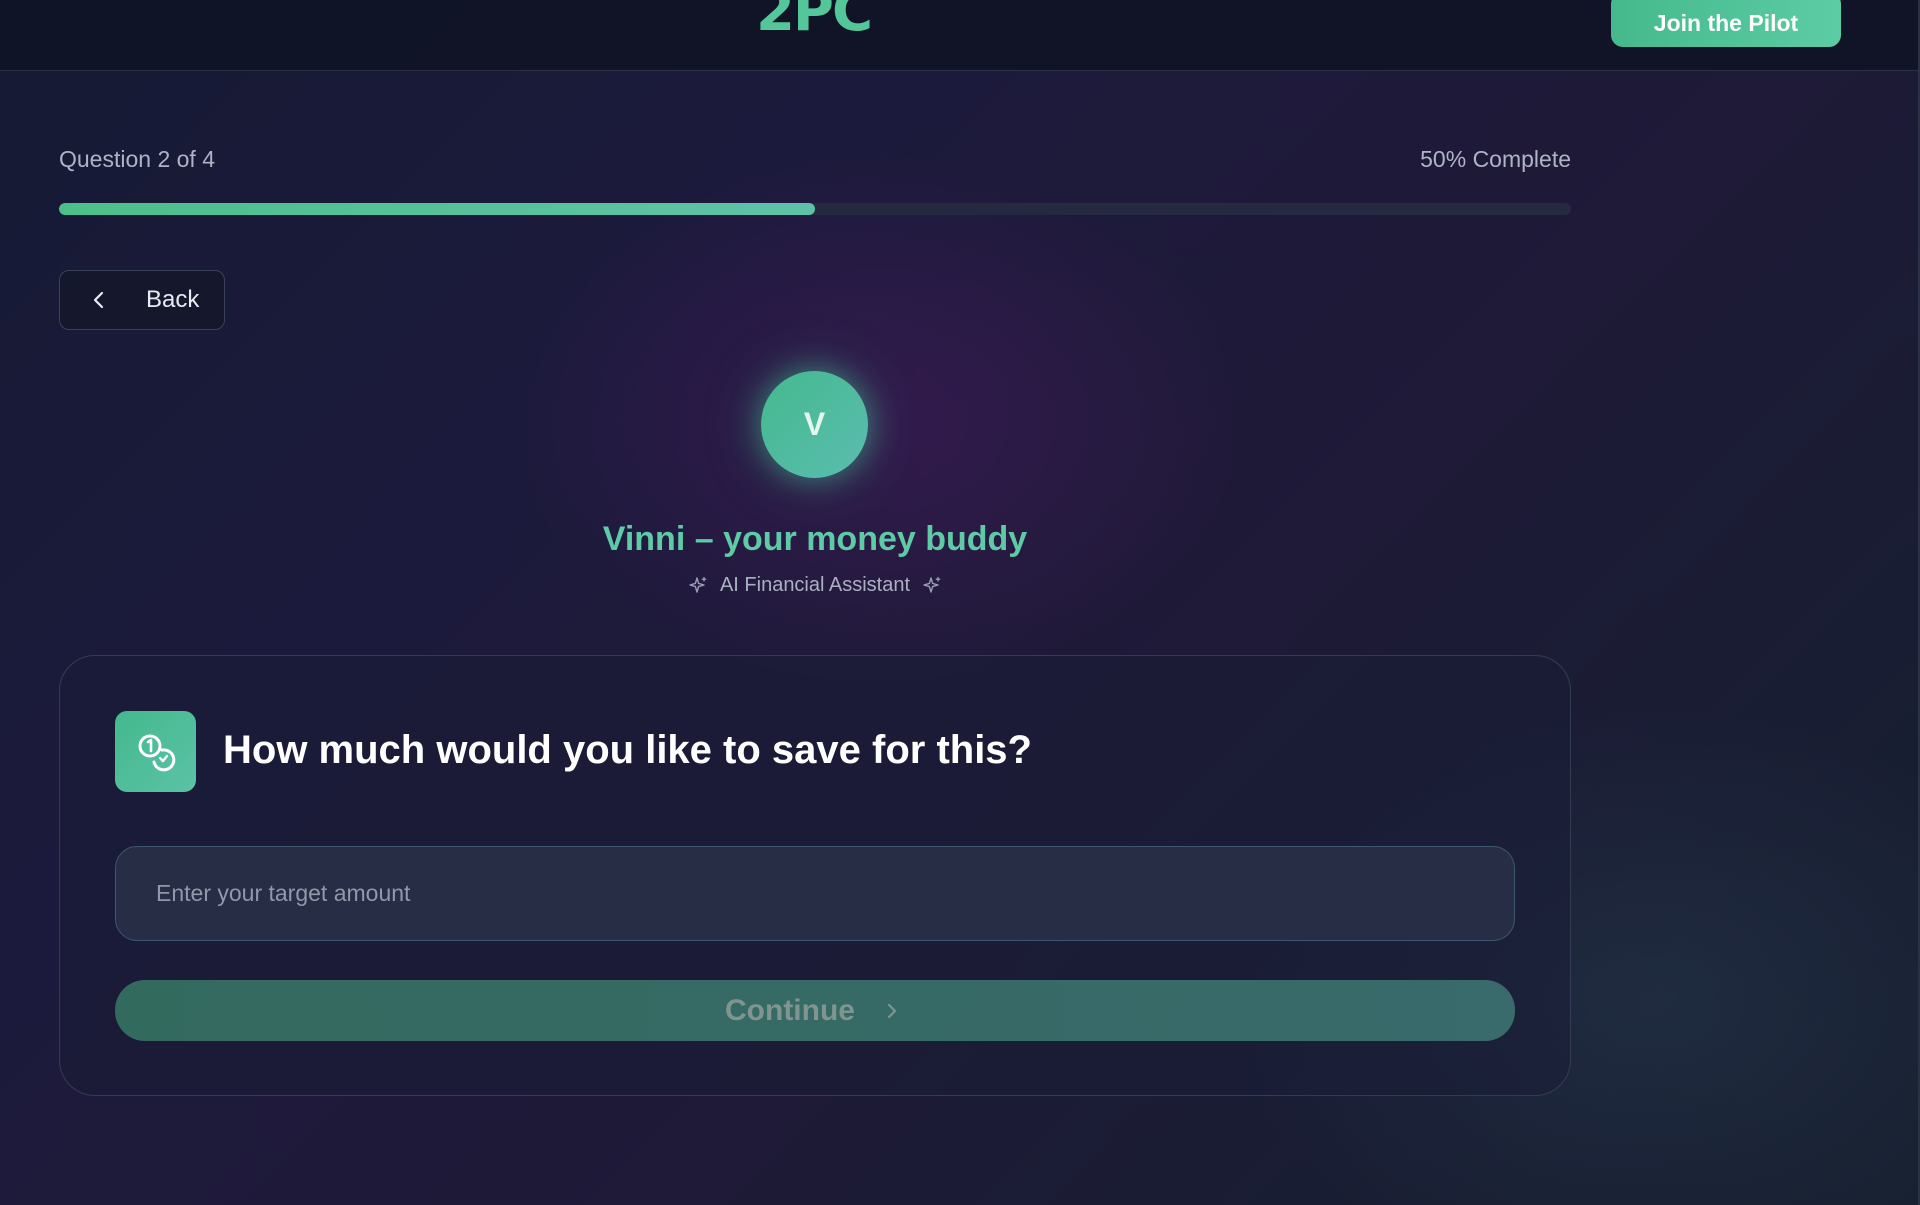  I want to click on continue-button: Continue, so click(815, 1010).